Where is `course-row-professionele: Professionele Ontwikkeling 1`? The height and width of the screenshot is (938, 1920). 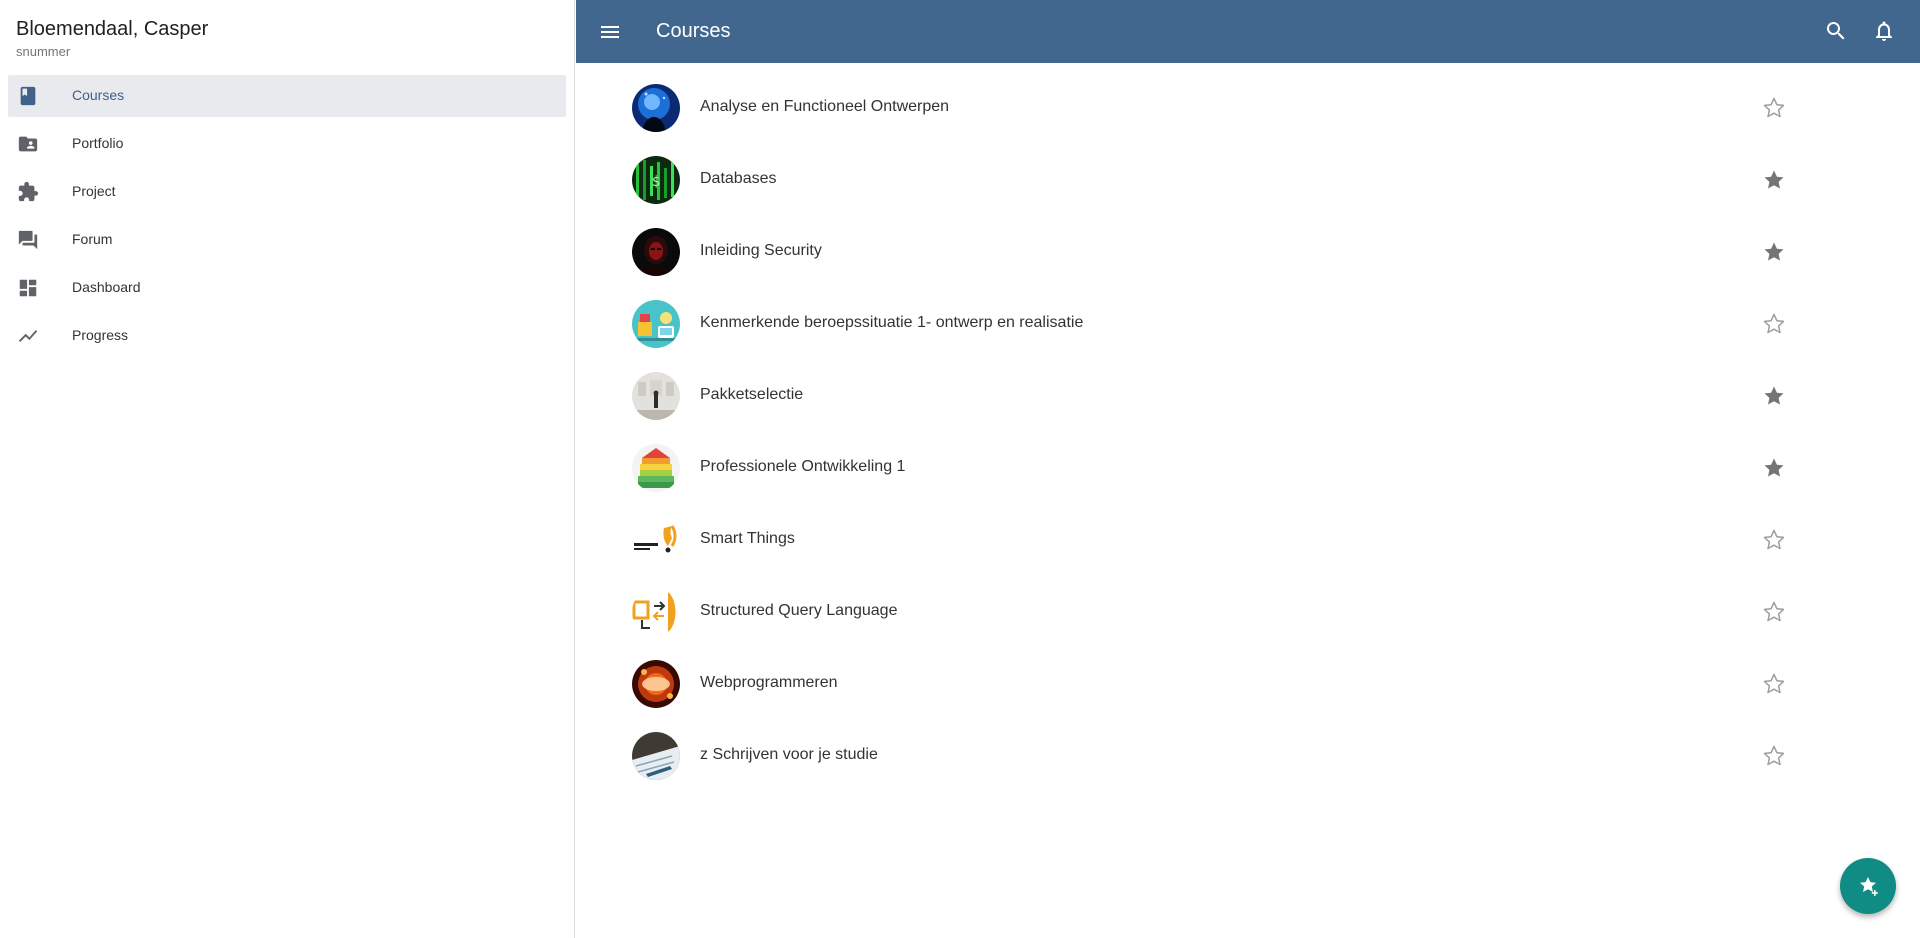 course-row-professionele: Professionele Ontwikkeling 1 is located at coordinates (1248, 476).